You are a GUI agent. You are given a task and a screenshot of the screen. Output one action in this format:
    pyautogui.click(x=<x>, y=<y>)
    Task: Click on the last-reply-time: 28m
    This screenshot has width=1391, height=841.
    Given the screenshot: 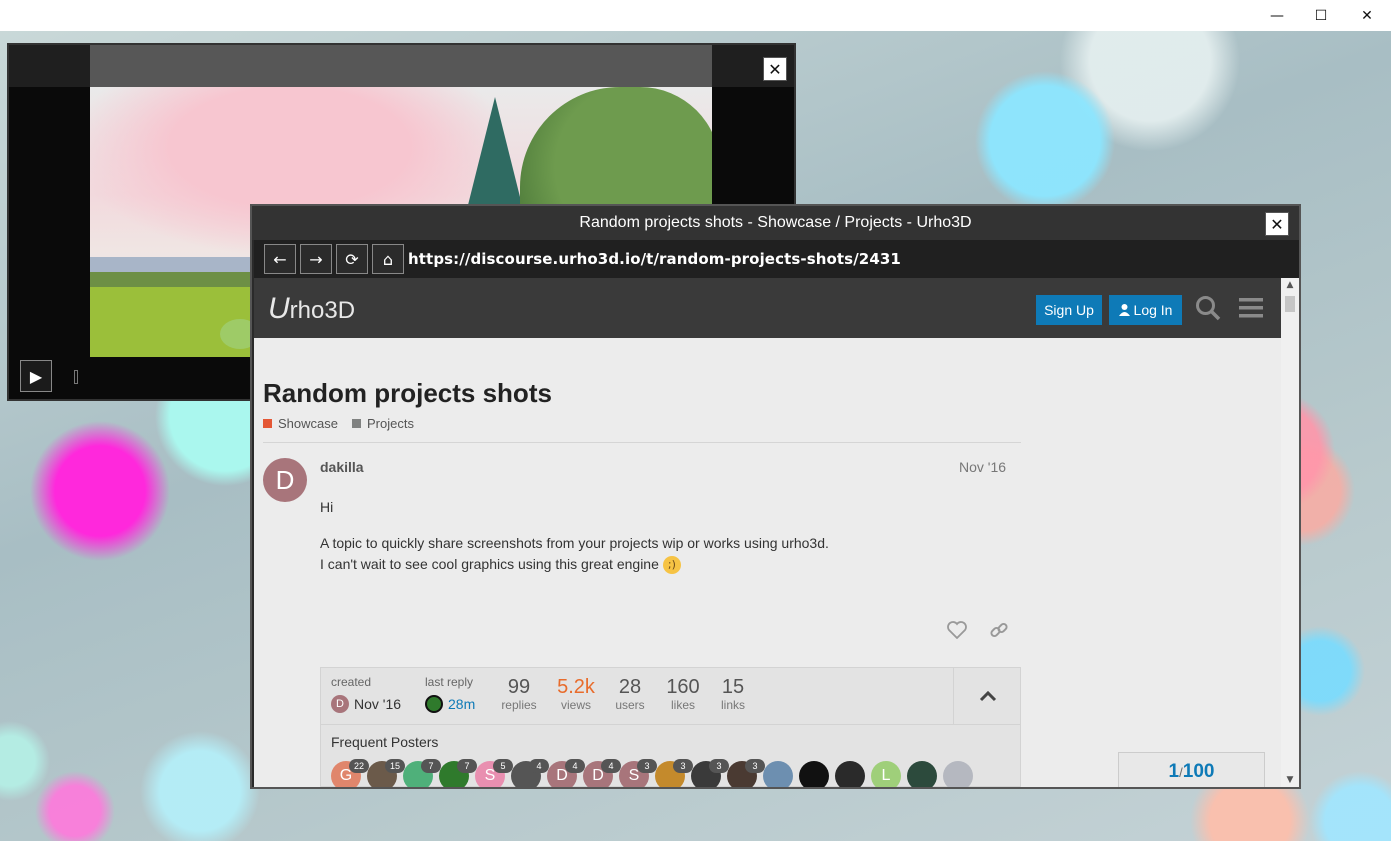 What is the action you would take?
    pyautogui.click(x=462, y=704)
    